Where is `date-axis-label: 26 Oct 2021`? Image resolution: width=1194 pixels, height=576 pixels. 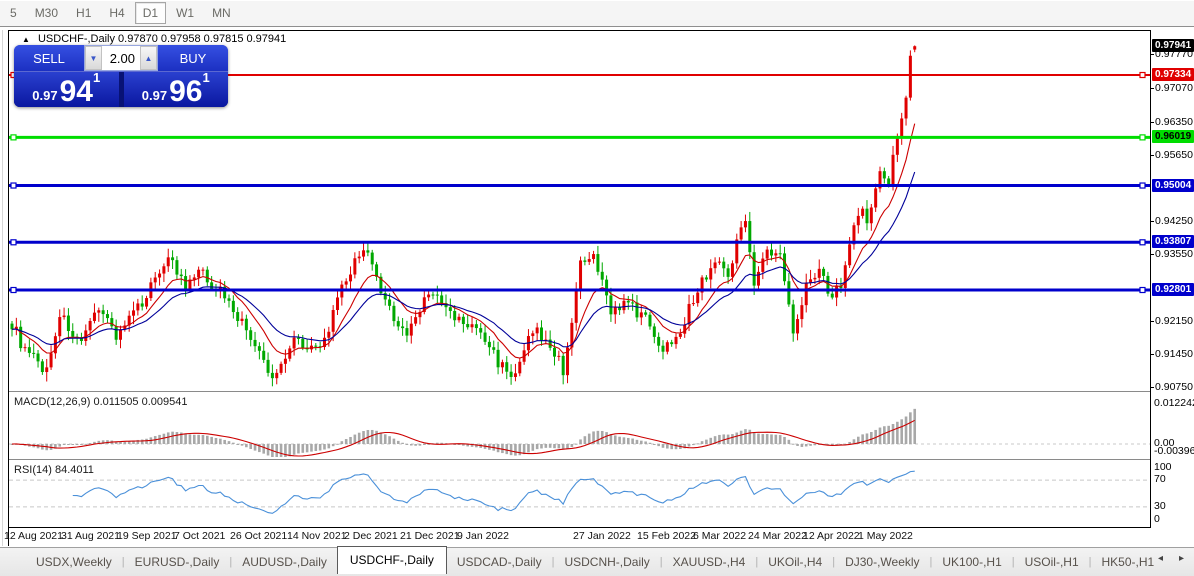
date-axis-label: 26 Oct 2021 is located at coordinates (259, 536).